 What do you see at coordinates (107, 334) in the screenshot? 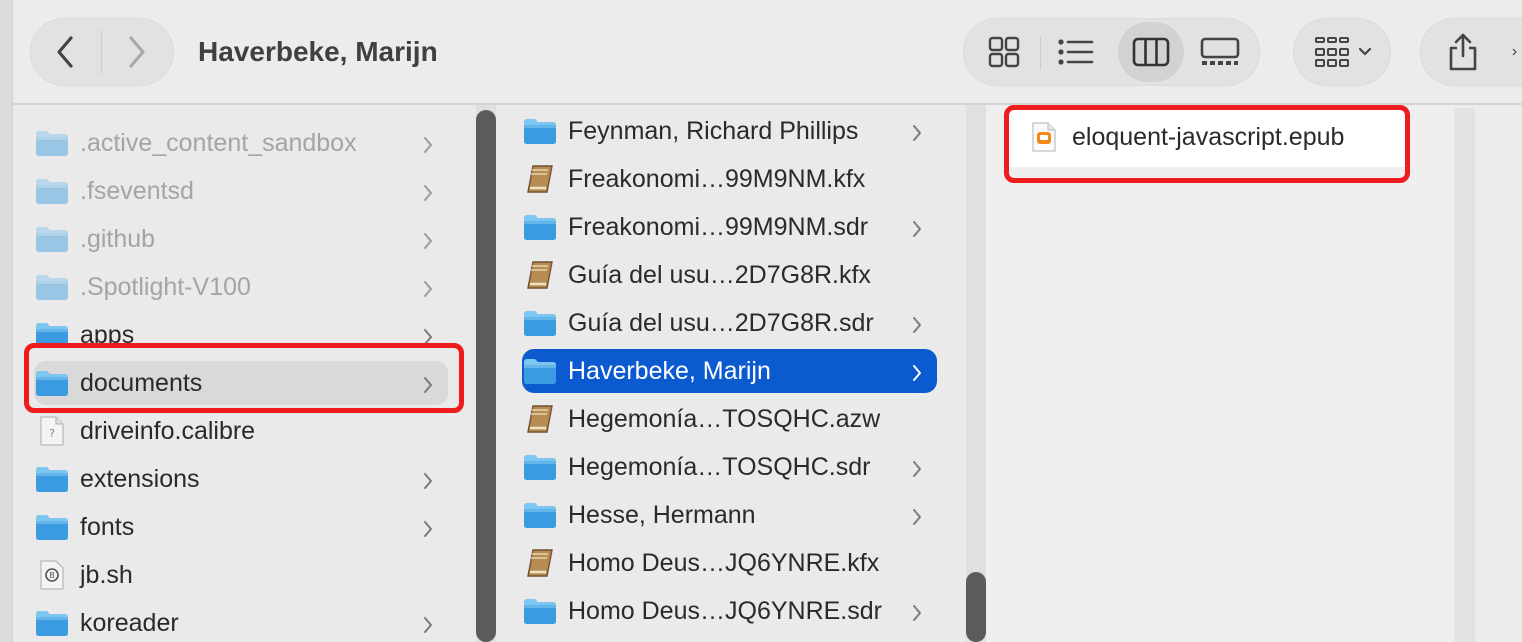
I see `file-item-label: apps` at bounding box center [107, 334].